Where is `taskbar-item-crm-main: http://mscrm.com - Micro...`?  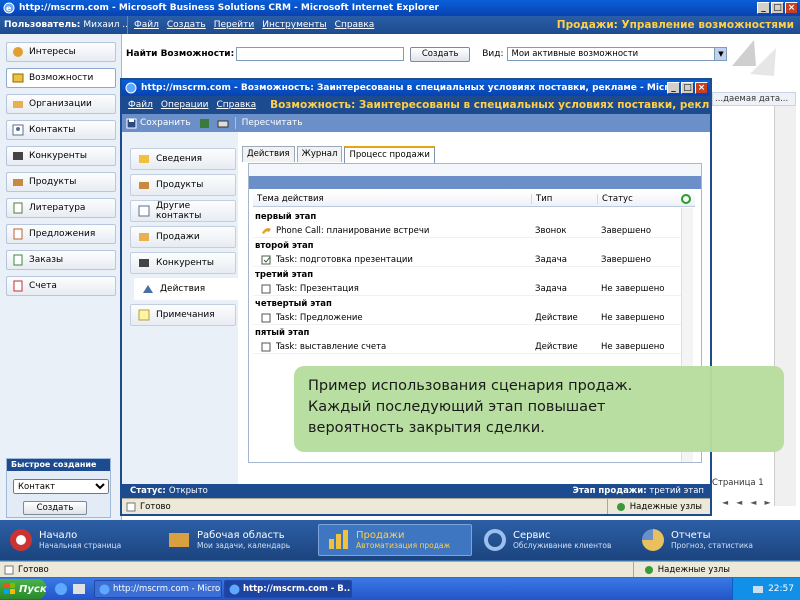
taskbar-item-crm-main: http://mscrm.com - Micro... is located at coordinates (158, 589).